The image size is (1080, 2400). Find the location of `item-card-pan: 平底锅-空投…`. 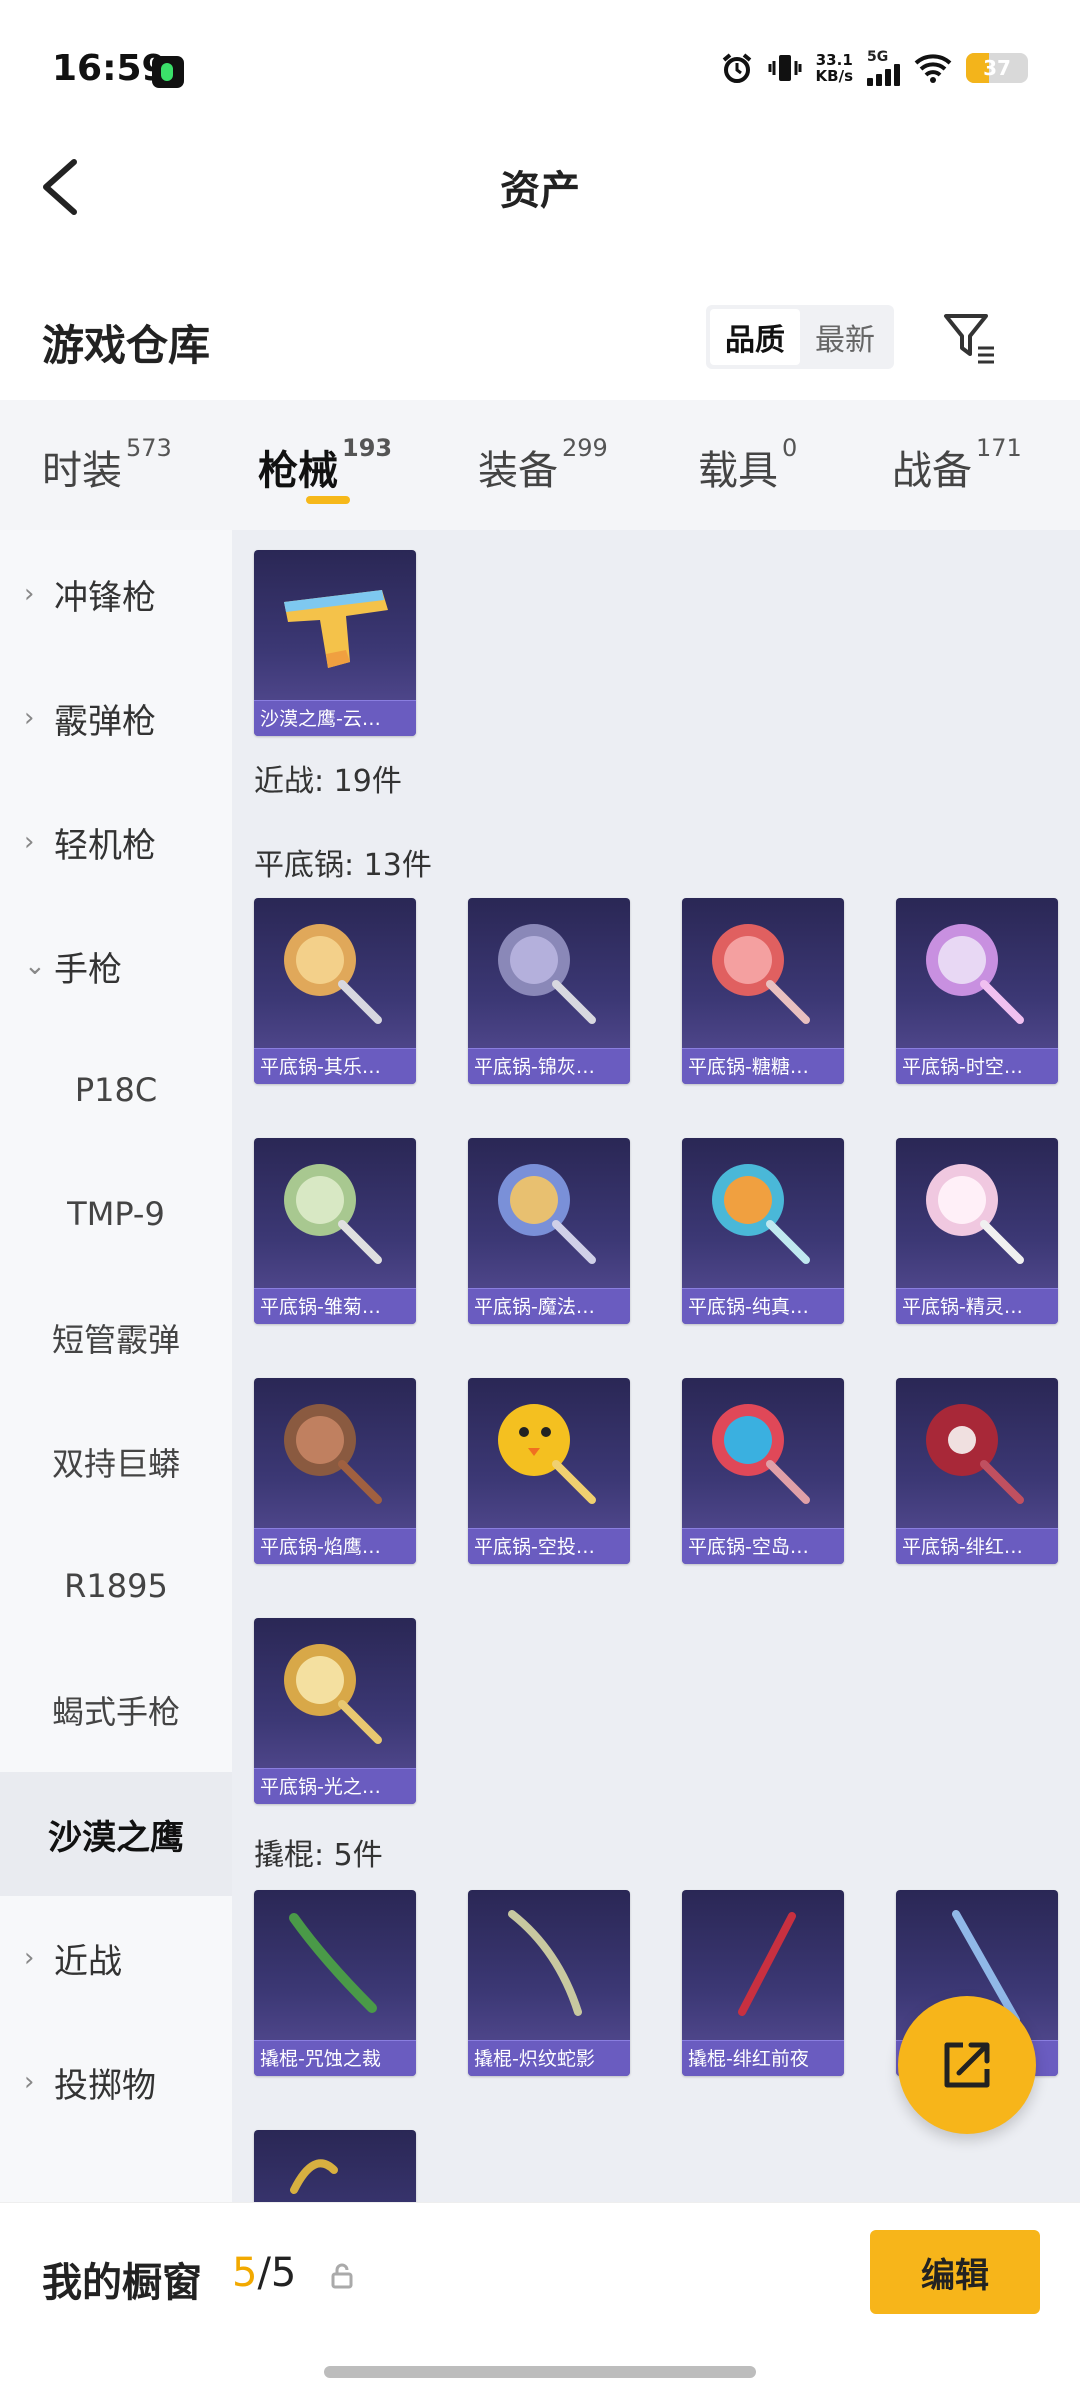

item-card-pan: 平底锅-空投… is located at coordinates (549, 1471).